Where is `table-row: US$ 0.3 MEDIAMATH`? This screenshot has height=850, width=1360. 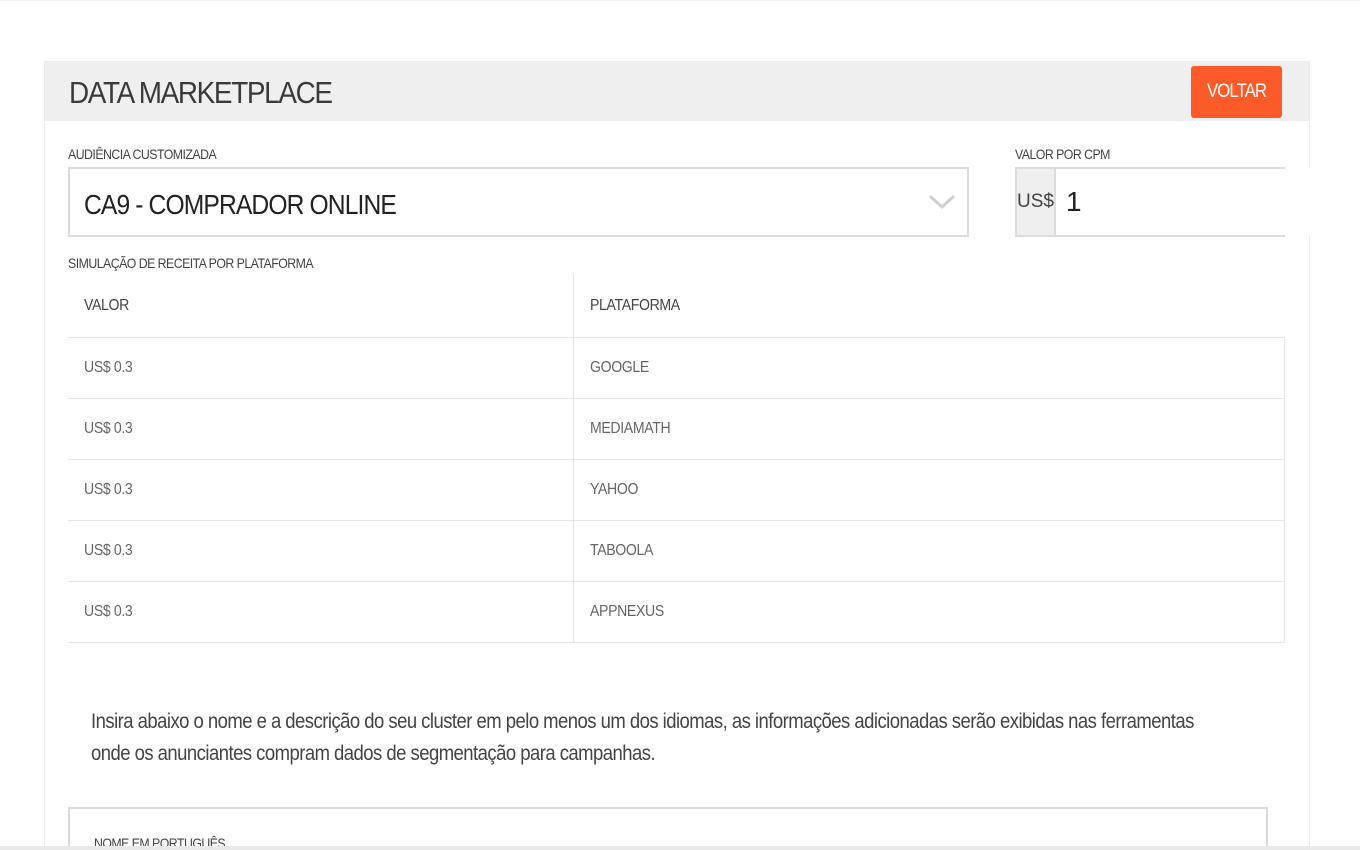
table-row: US$ 0.3 MEDIAMATH is located at coordinates (676, 429).